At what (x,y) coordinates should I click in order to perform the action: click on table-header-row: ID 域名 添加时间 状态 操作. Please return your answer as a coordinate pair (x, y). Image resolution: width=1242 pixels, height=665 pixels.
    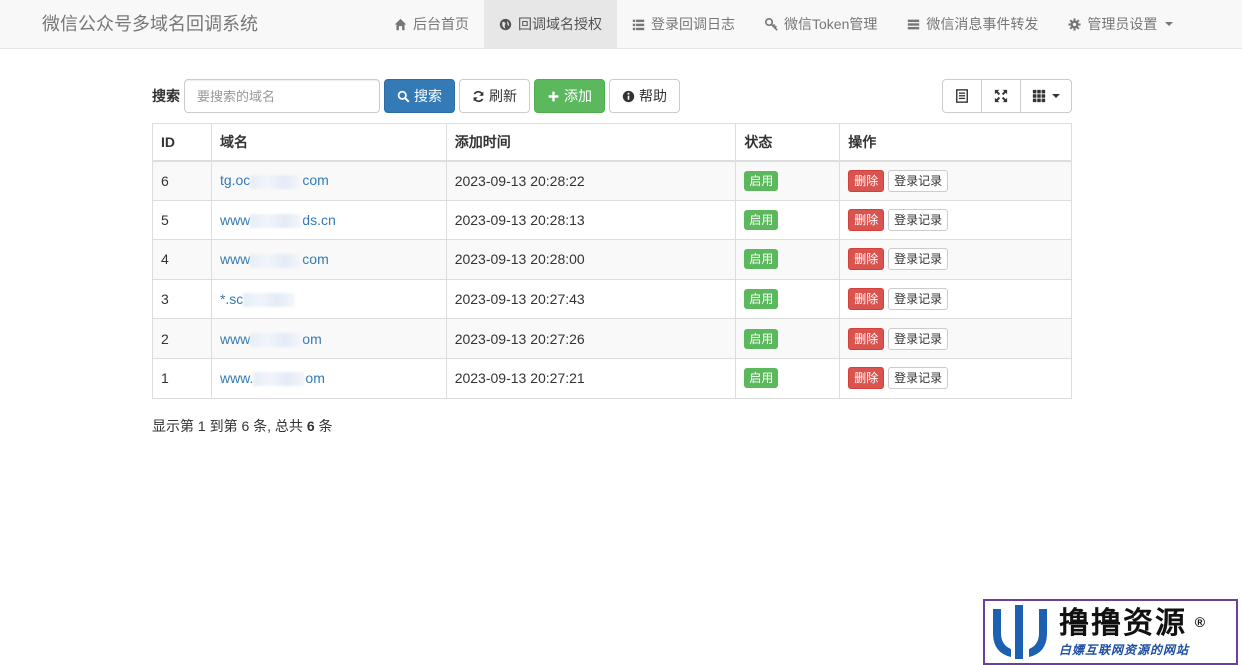
    Looking at the image, I should click on (612, 142).